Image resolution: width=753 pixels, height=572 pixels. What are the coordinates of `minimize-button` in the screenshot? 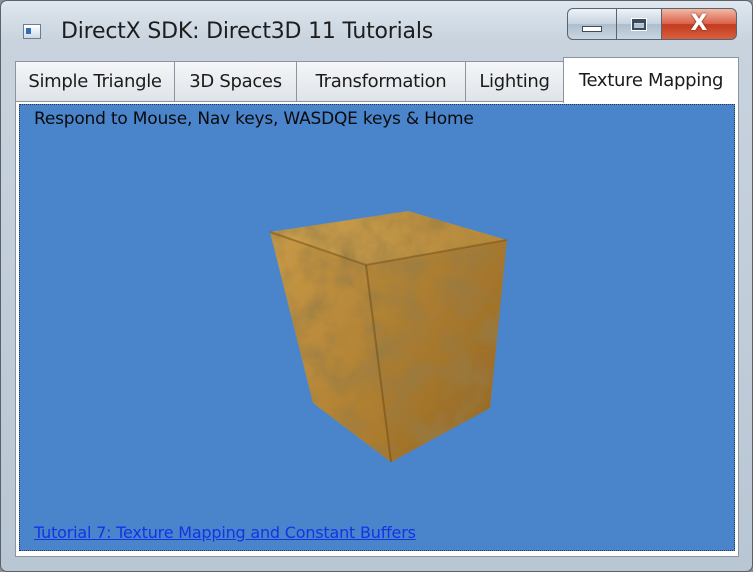 It's located at (592, 24).